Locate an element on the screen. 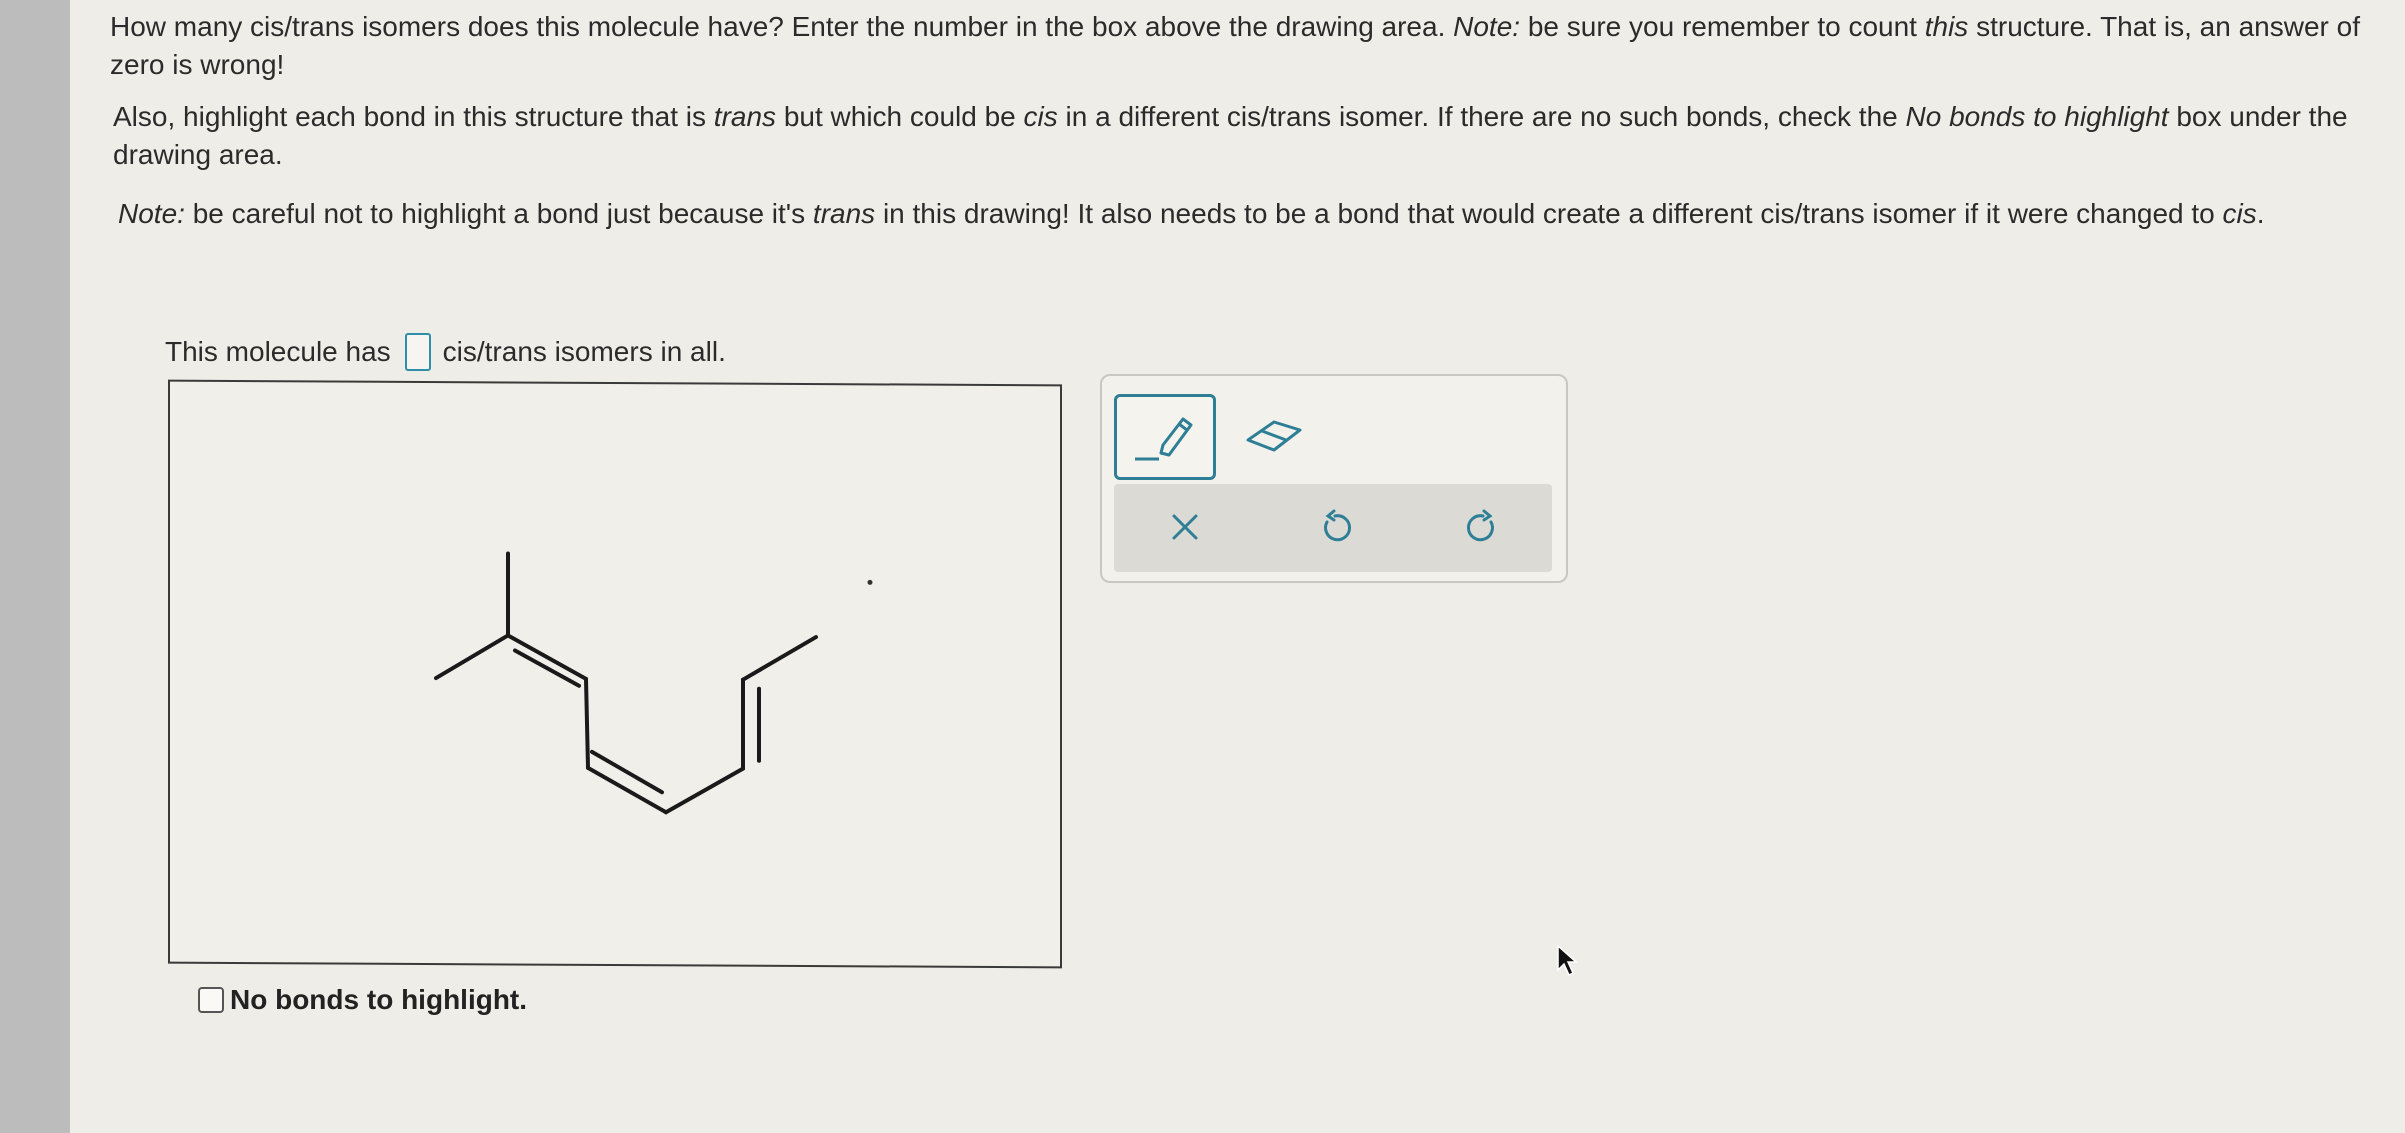 The height and width of the screenshot is (1133, 2405). mouse-cursor-icon is located at coordinates (1568, 963).